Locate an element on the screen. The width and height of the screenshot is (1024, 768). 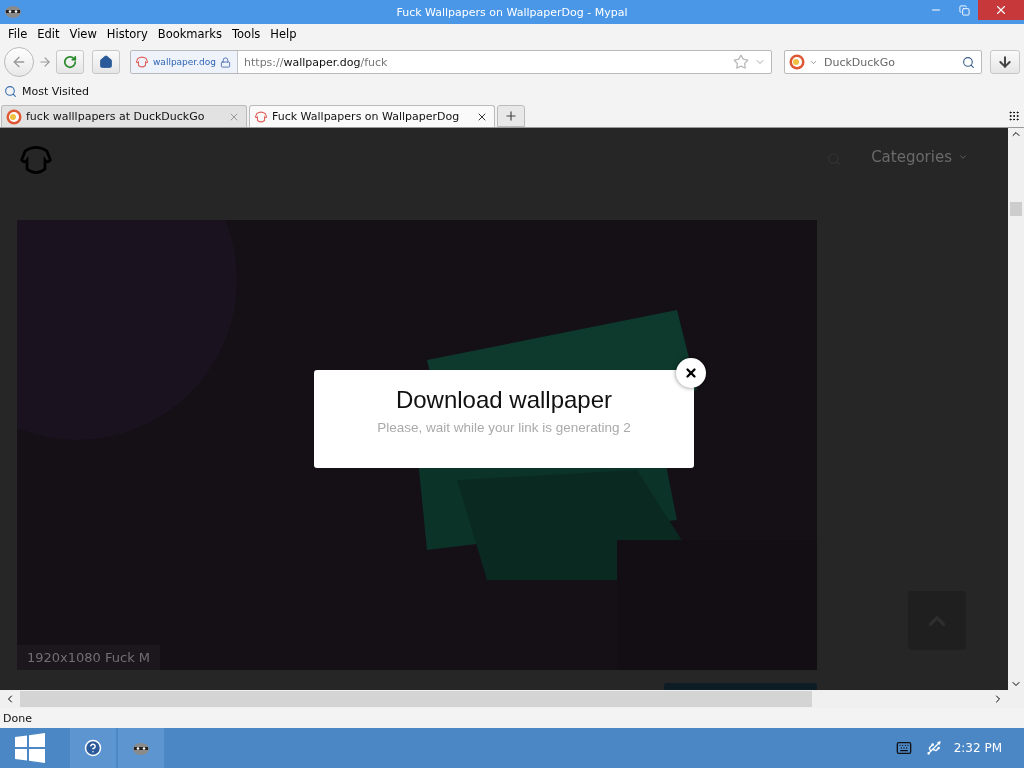
url-text: https://wallpaper.dog/fuck is located at coordinates (316, 62).